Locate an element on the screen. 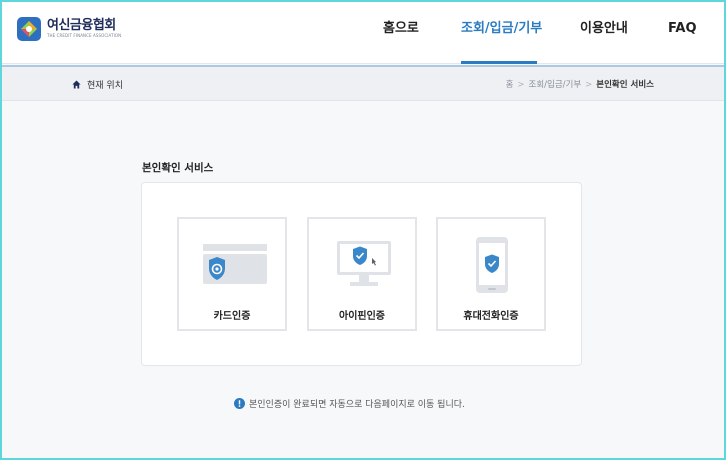  nav-usage-guide: 이용안내 is located at coordinates (604, 33).